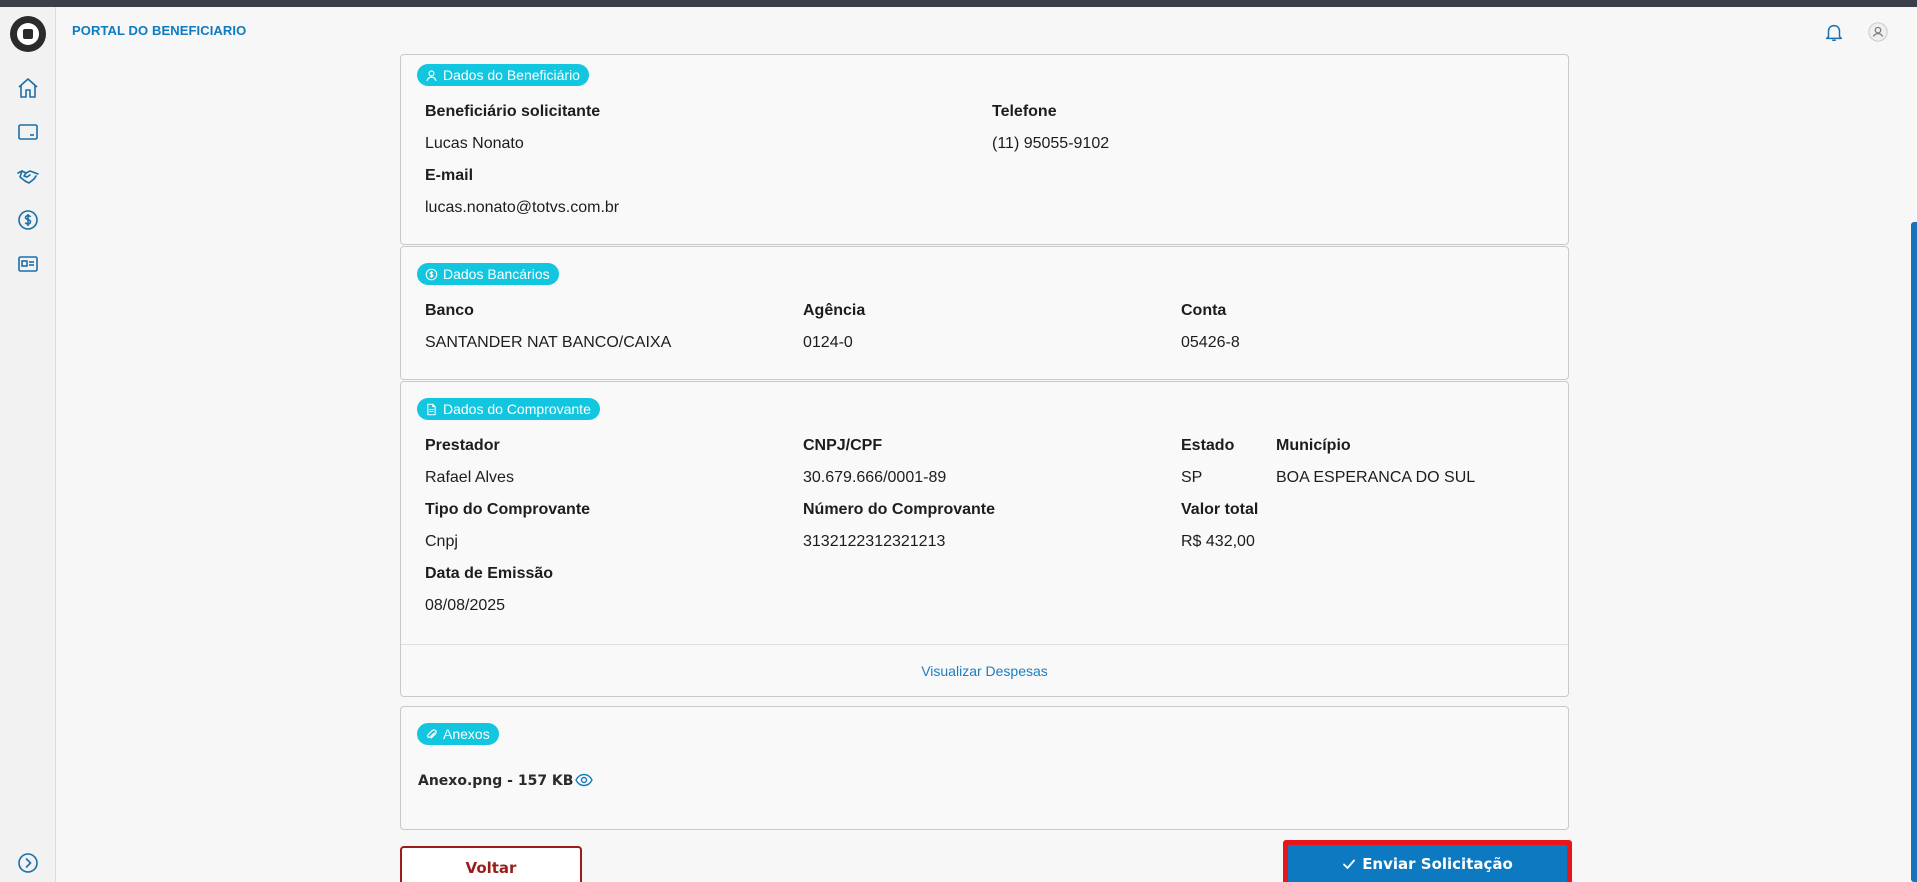 The height and width of the screenshot is (882, 1917). I want to click on dollar-circle-icon, so click(431, 274).